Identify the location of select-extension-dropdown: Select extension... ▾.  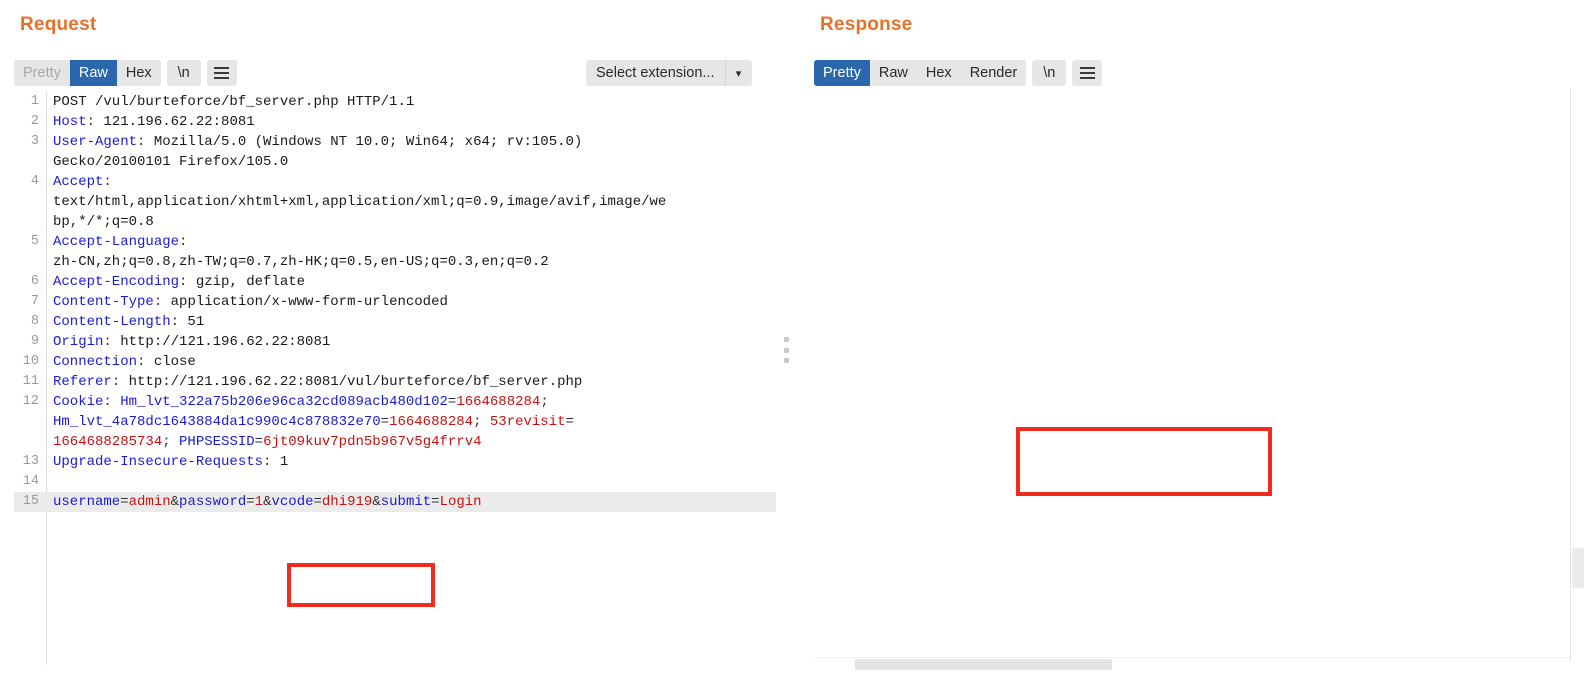
(669, 73).